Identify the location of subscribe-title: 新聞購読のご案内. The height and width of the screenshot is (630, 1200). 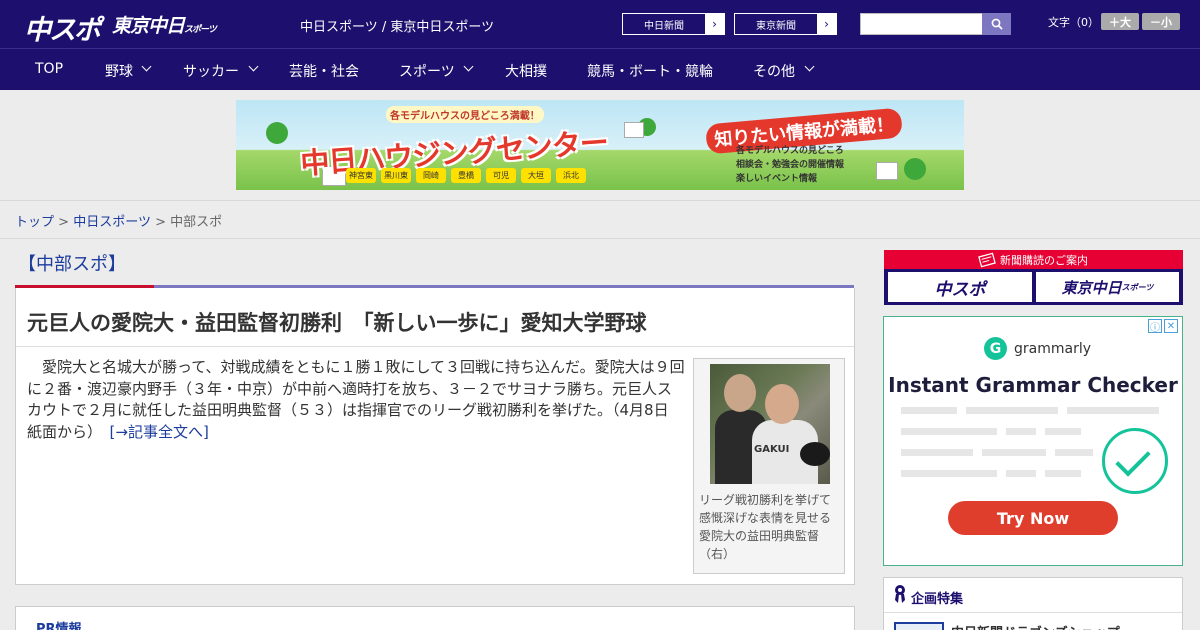
(1033, 259).